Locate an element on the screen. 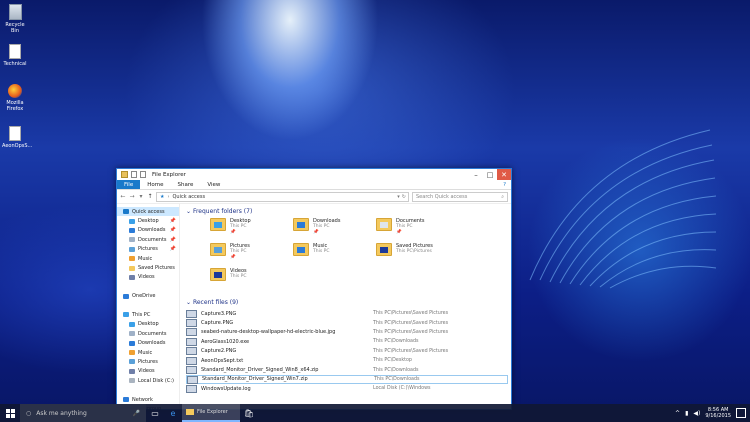 The height and width of the screenshot is (422, 750). title-bar: File Explorer – □ ✕ is located at coordinates (314, 174).